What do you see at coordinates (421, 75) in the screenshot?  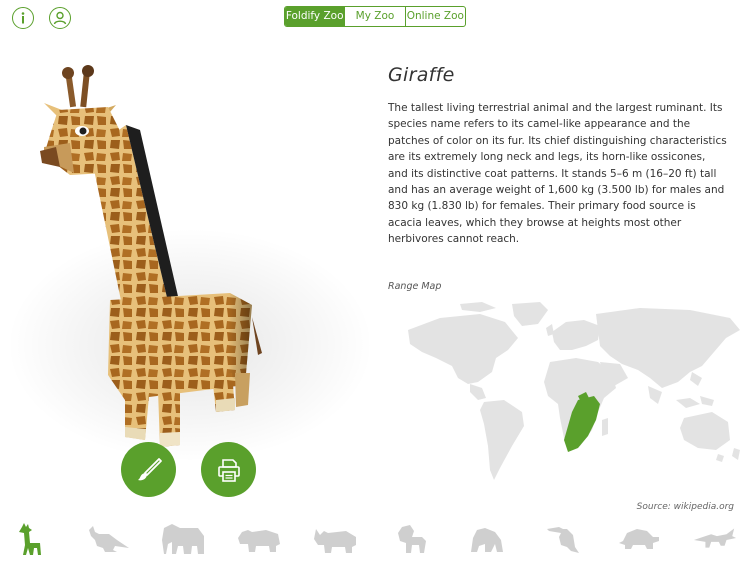 I see `animal-name: Giraffe` at bounding box center [421, 75].